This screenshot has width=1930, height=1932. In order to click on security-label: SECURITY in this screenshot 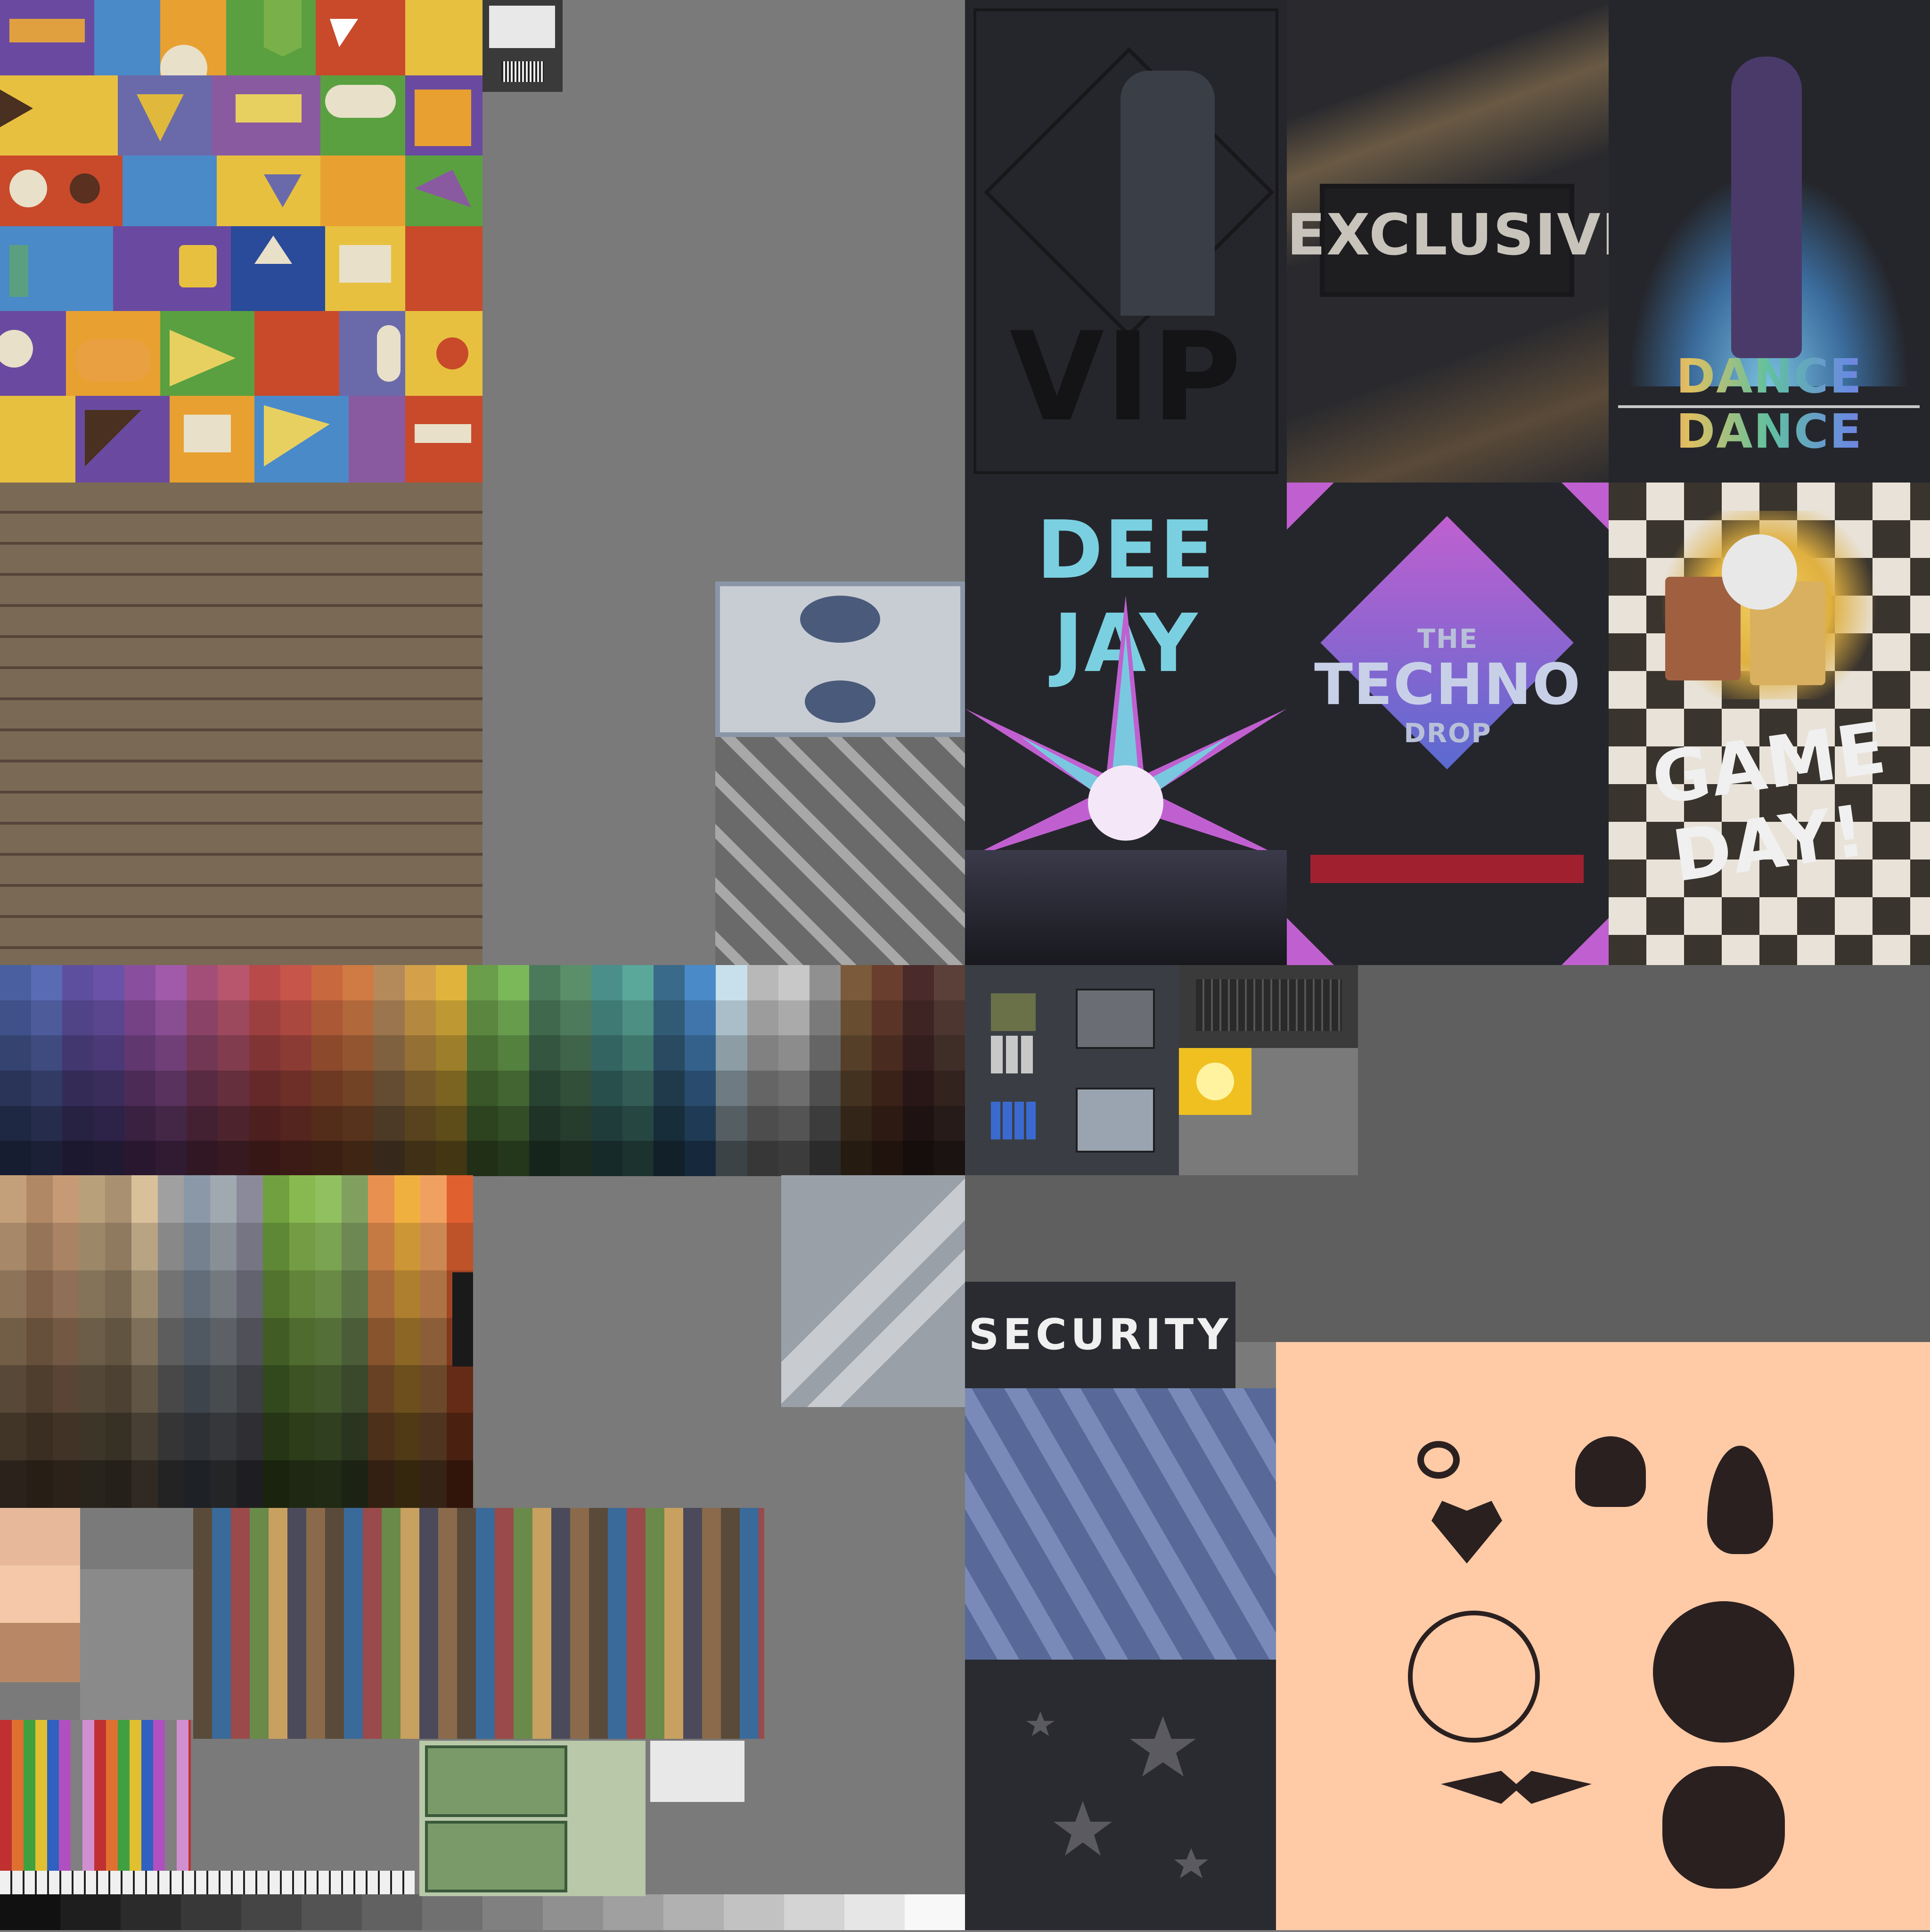, I will do `click(1100, 1334)`.